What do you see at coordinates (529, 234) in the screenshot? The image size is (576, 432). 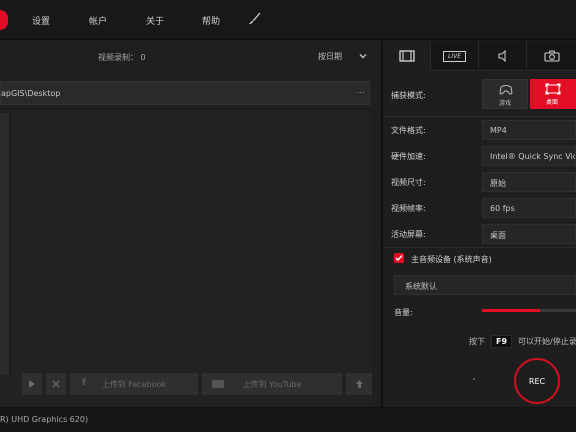 I see `active-screen-select: 桌面` at bounding box center [529, 234].